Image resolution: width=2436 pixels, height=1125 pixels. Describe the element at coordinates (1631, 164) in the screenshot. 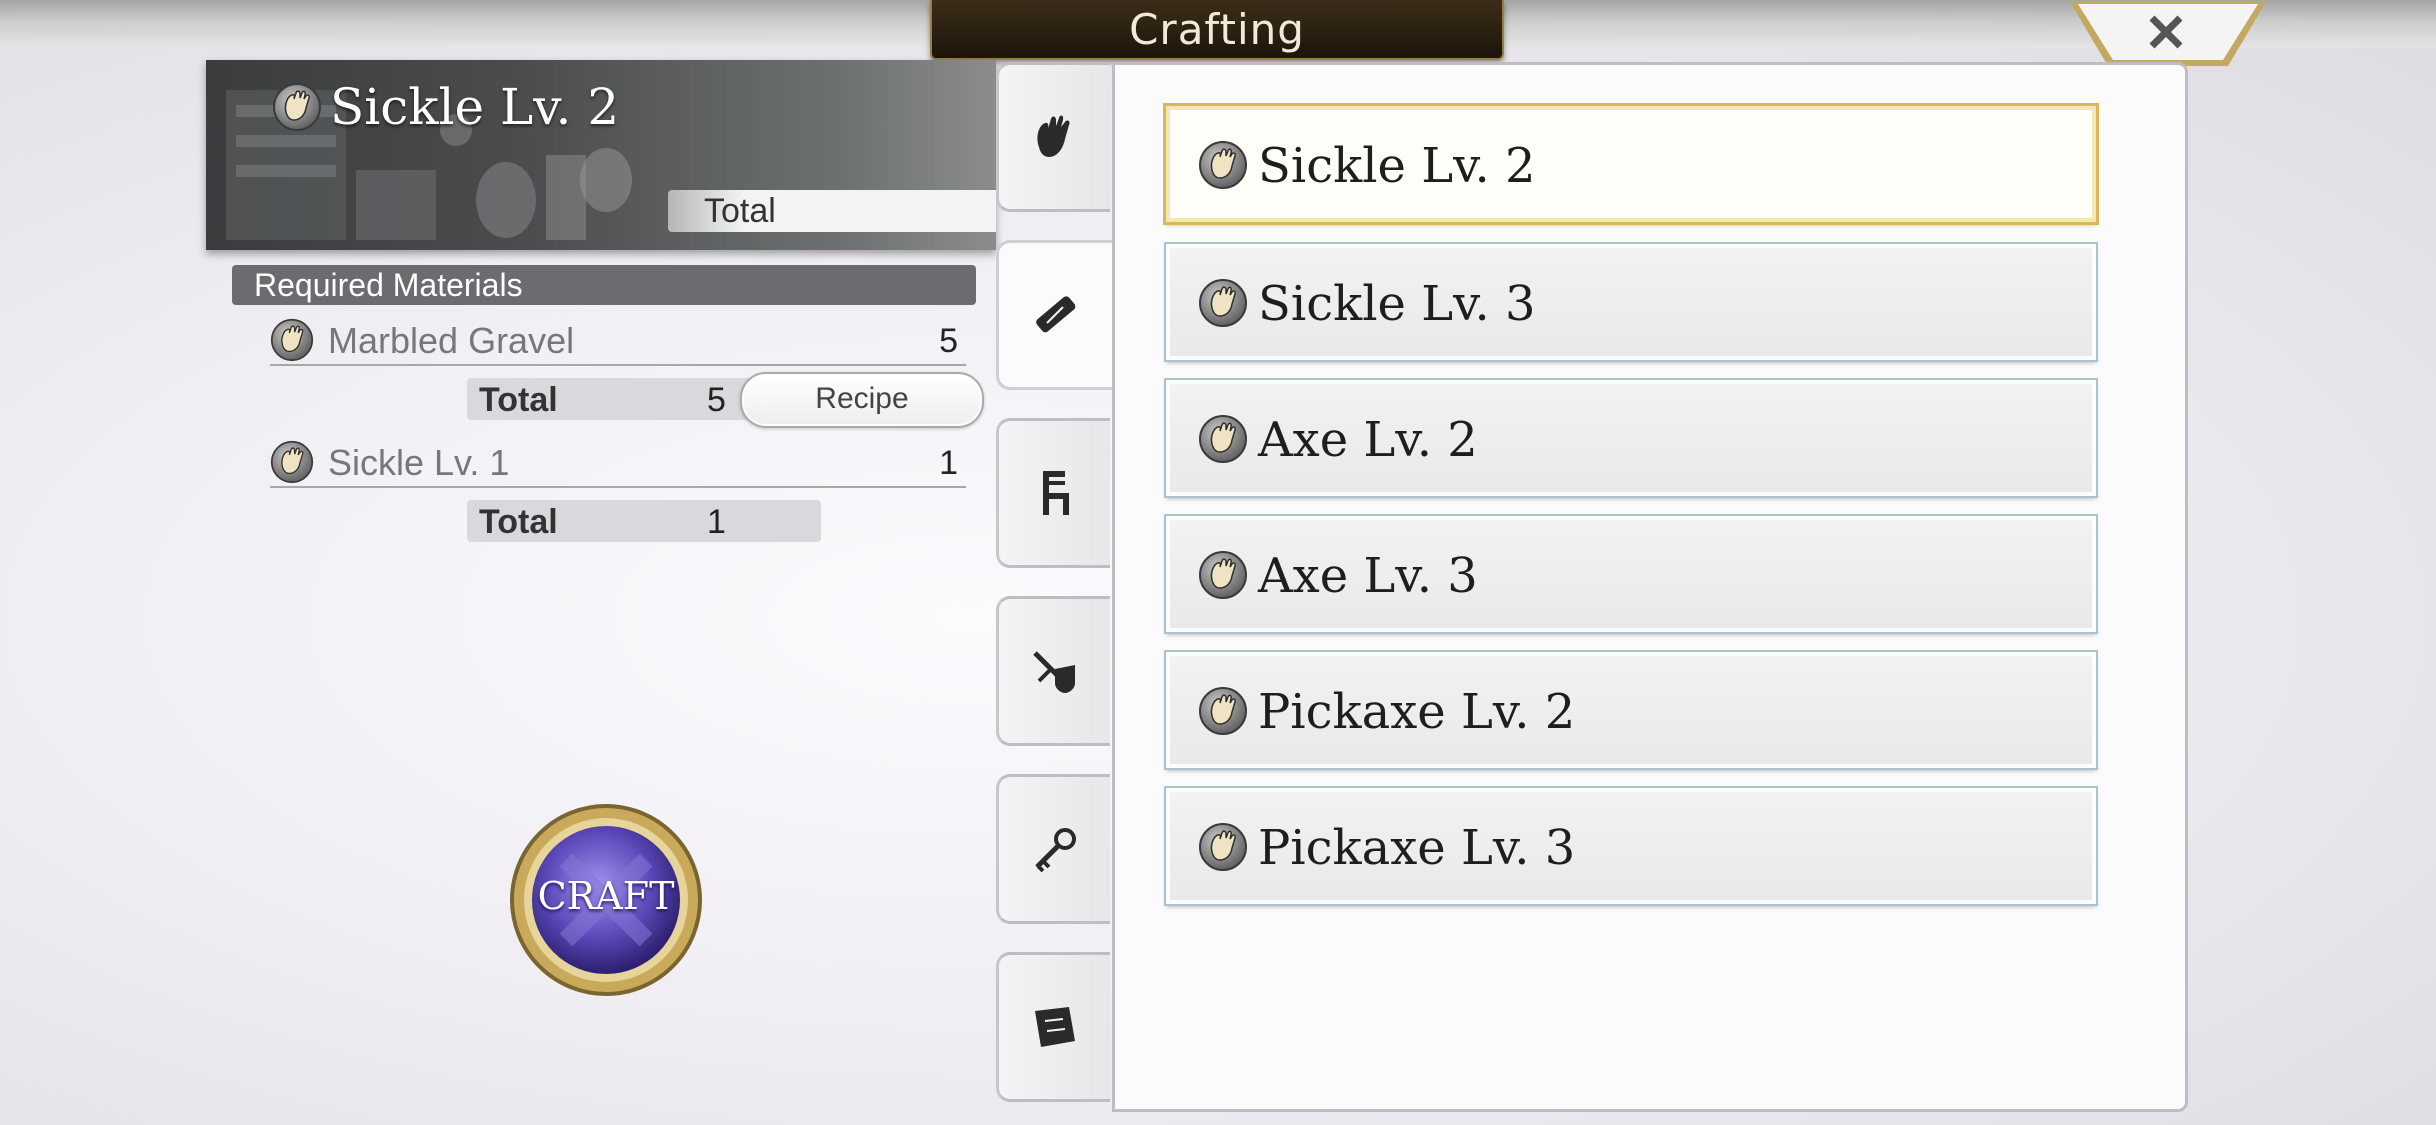

I see `recipe-list-item: Sickle Lv. 2` at that location.